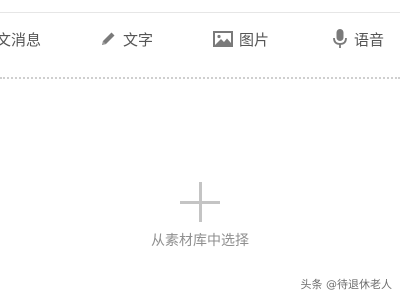 Image resolution: width=400 pixels, height=300 pixels. I want to click on tab-voice: 语音, so click(357, 39).